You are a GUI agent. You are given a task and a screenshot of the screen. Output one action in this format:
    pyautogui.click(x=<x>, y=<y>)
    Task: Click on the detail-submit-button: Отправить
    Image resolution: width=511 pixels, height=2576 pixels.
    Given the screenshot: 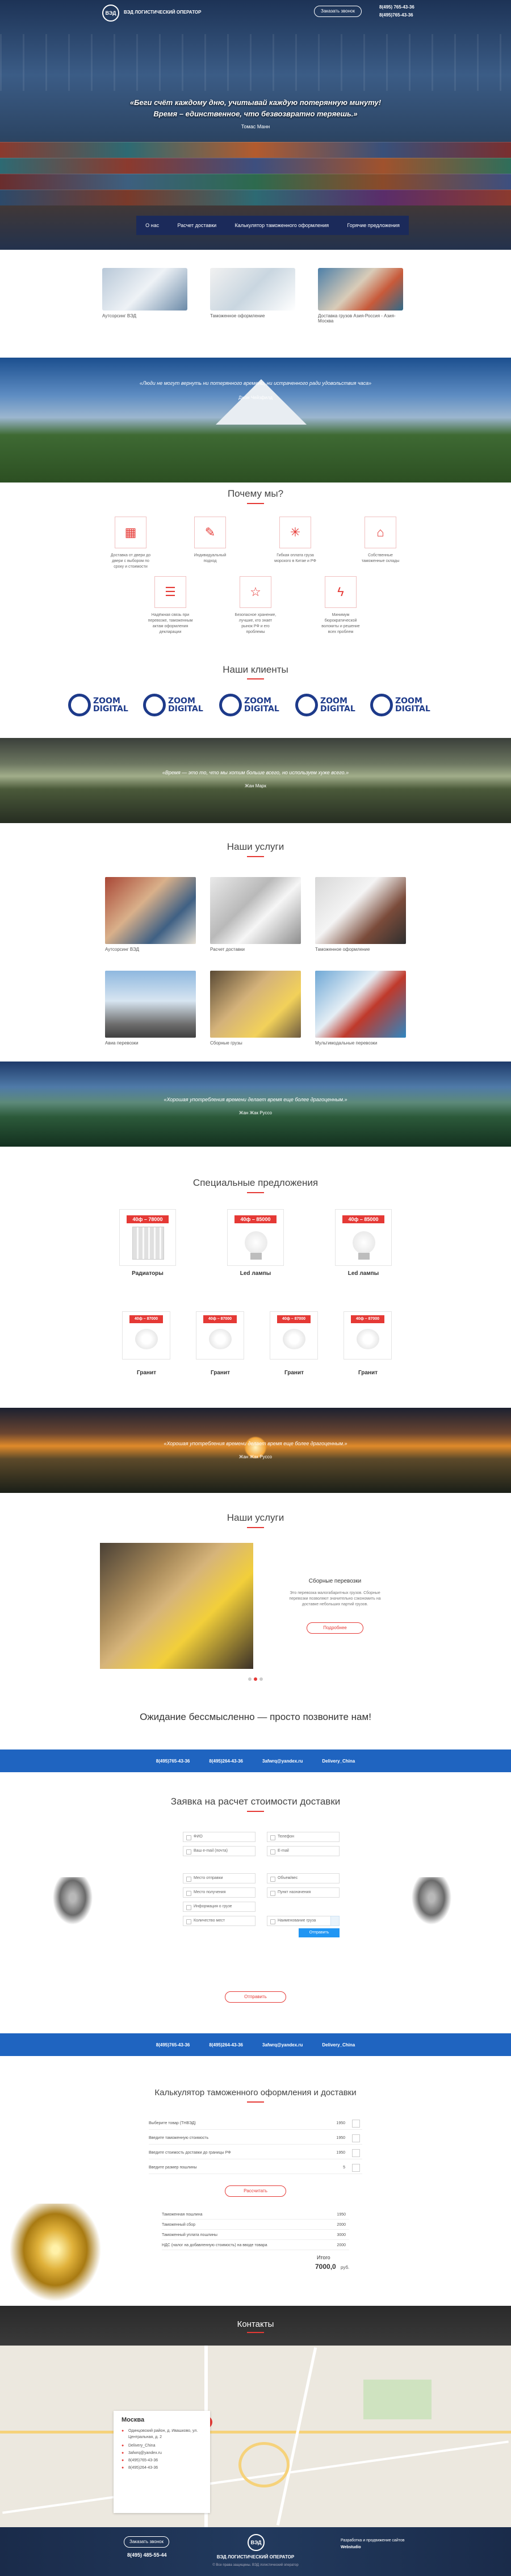 What is the action you would take?
    pyautogui.click(x=319, y=1933)
    